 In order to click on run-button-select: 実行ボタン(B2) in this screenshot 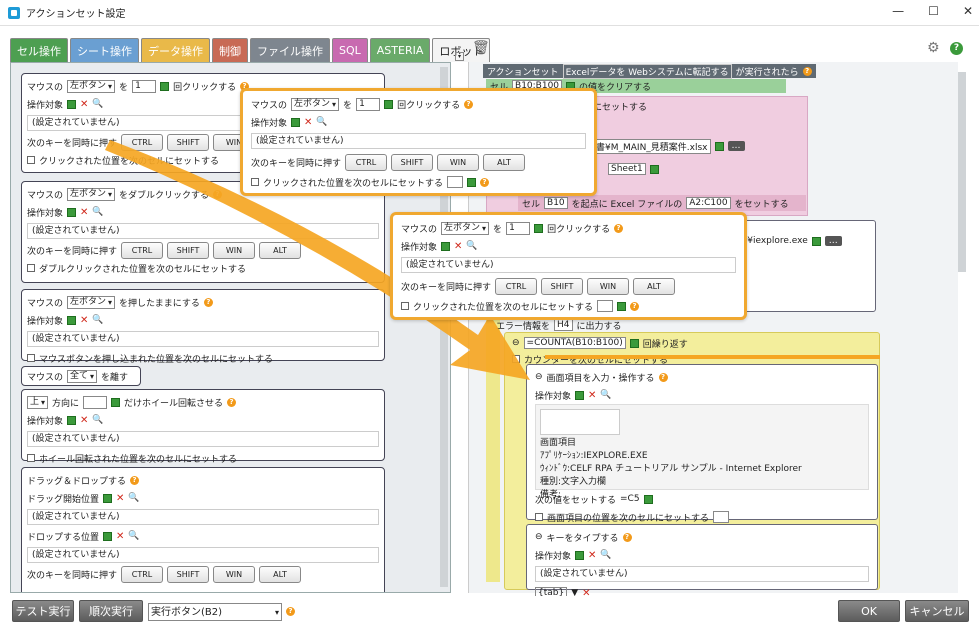, I will do `click(215, 612)`.